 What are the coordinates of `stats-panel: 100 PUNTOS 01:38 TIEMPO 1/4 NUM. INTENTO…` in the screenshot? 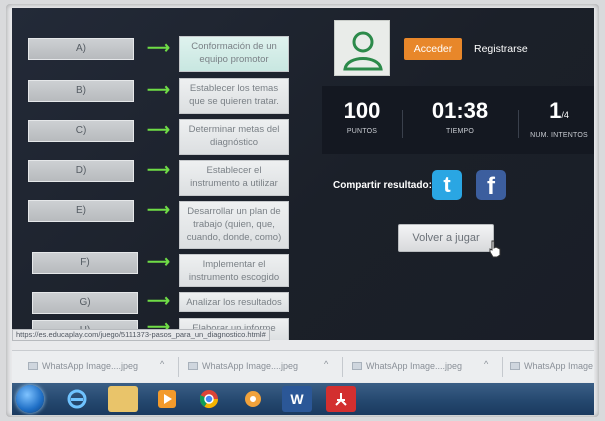 It's located at (458, 120).